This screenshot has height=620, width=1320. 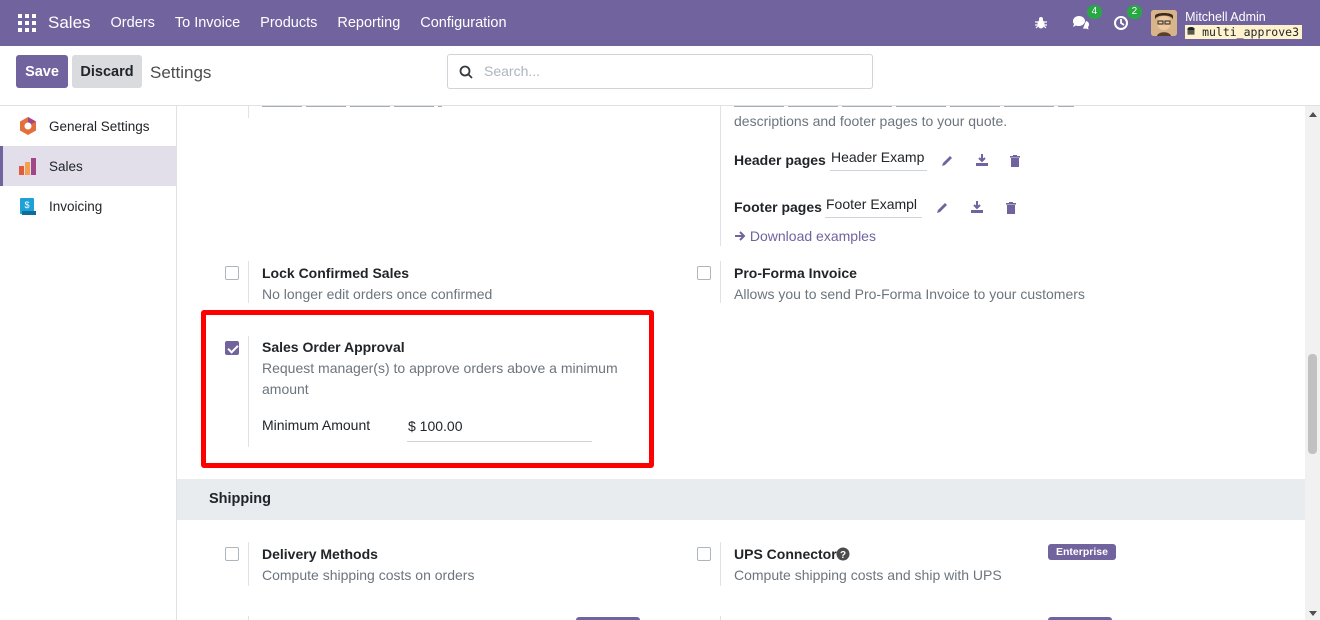 What do you see at coordinates (240, 499) in the screenshot?
I see `shipping-section-title: Shipping` at bounding box center [240, 499].